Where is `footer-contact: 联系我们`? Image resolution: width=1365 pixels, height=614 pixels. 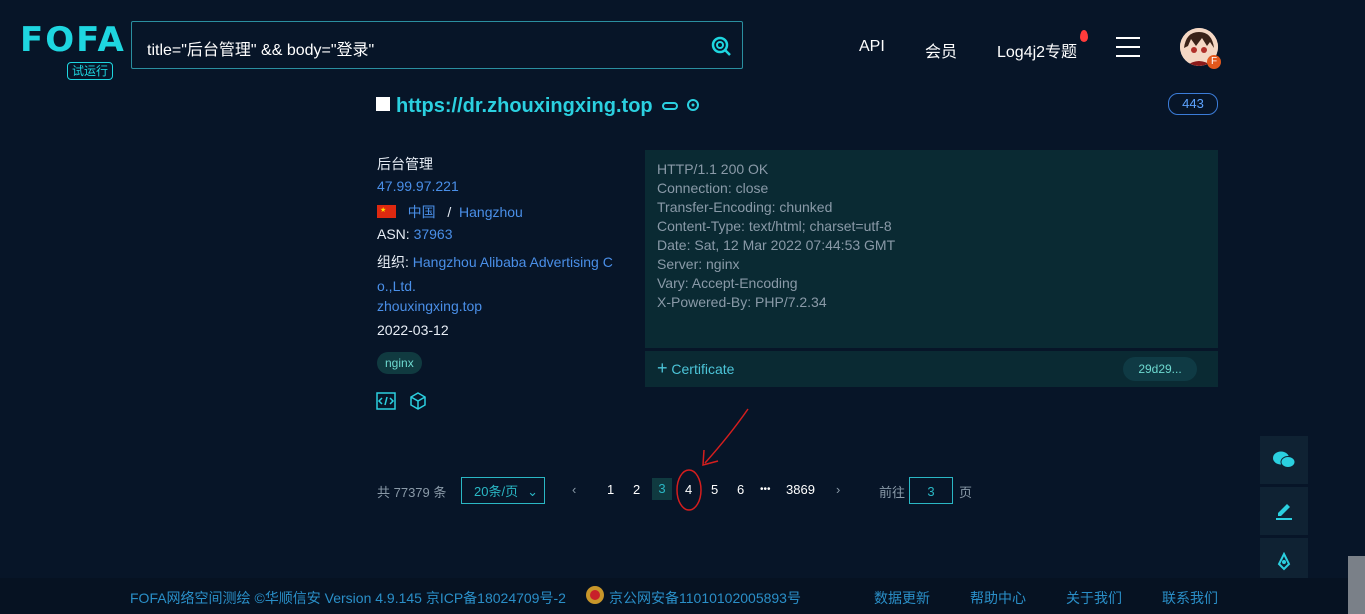 footer-contact: 联系我们 is located at coordinates (1190, 598).